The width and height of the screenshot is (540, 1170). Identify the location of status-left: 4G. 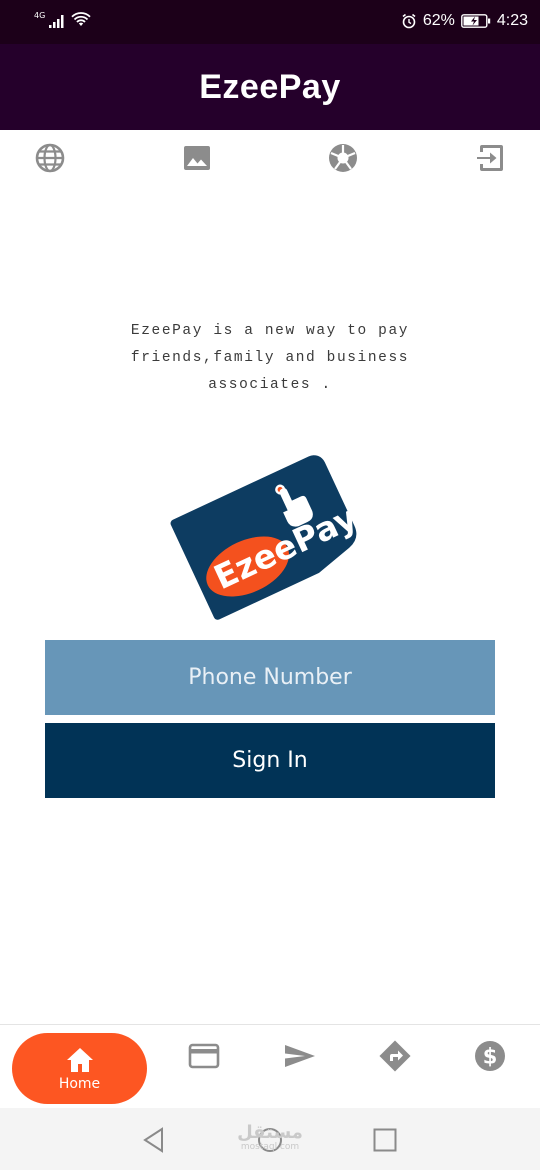
(62, 19).